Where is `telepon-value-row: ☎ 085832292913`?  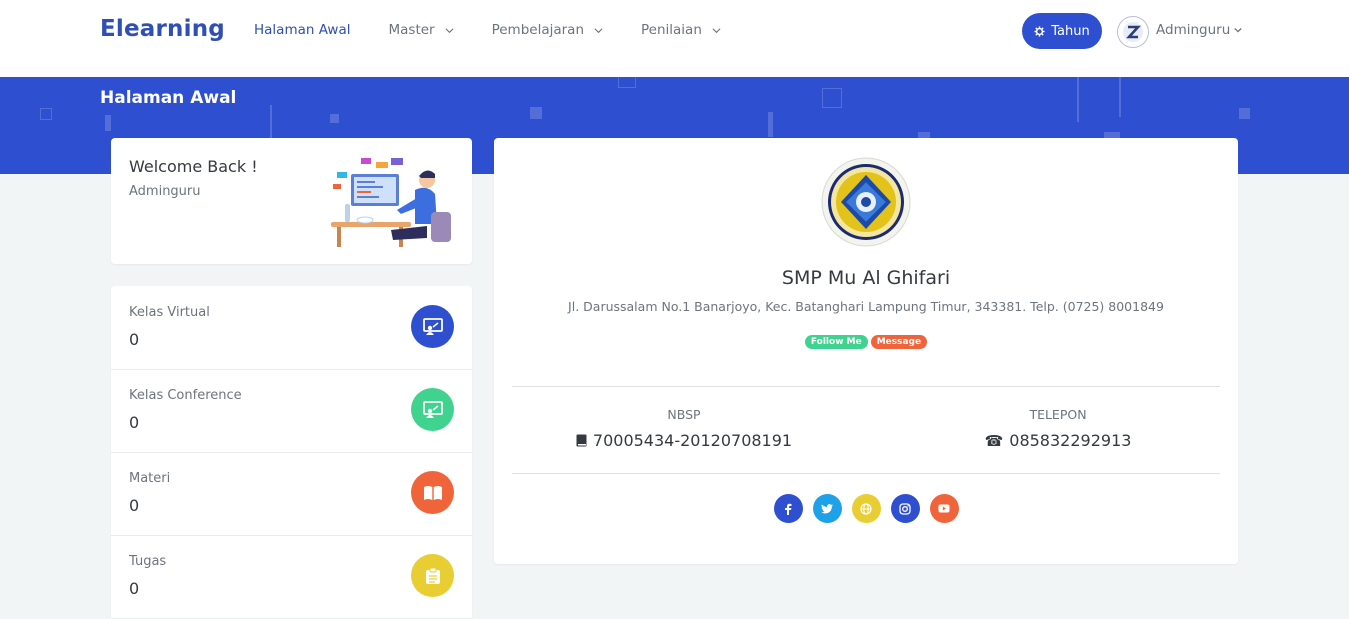 telepon-value-row: ☎ 085832292913 is located at coordinates (1058, 440).